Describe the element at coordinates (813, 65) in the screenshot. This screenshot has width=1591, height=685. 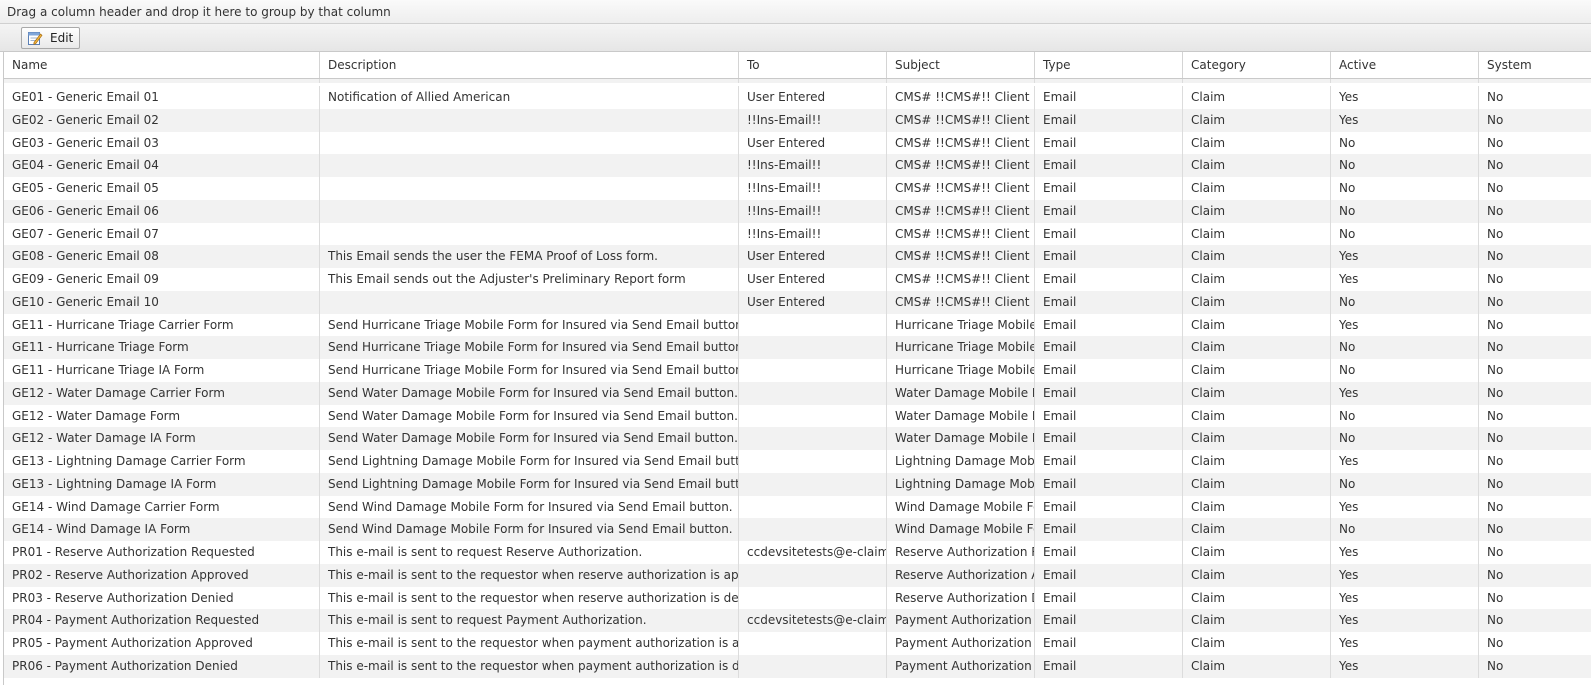
I see `column-header-to: To` at that location.